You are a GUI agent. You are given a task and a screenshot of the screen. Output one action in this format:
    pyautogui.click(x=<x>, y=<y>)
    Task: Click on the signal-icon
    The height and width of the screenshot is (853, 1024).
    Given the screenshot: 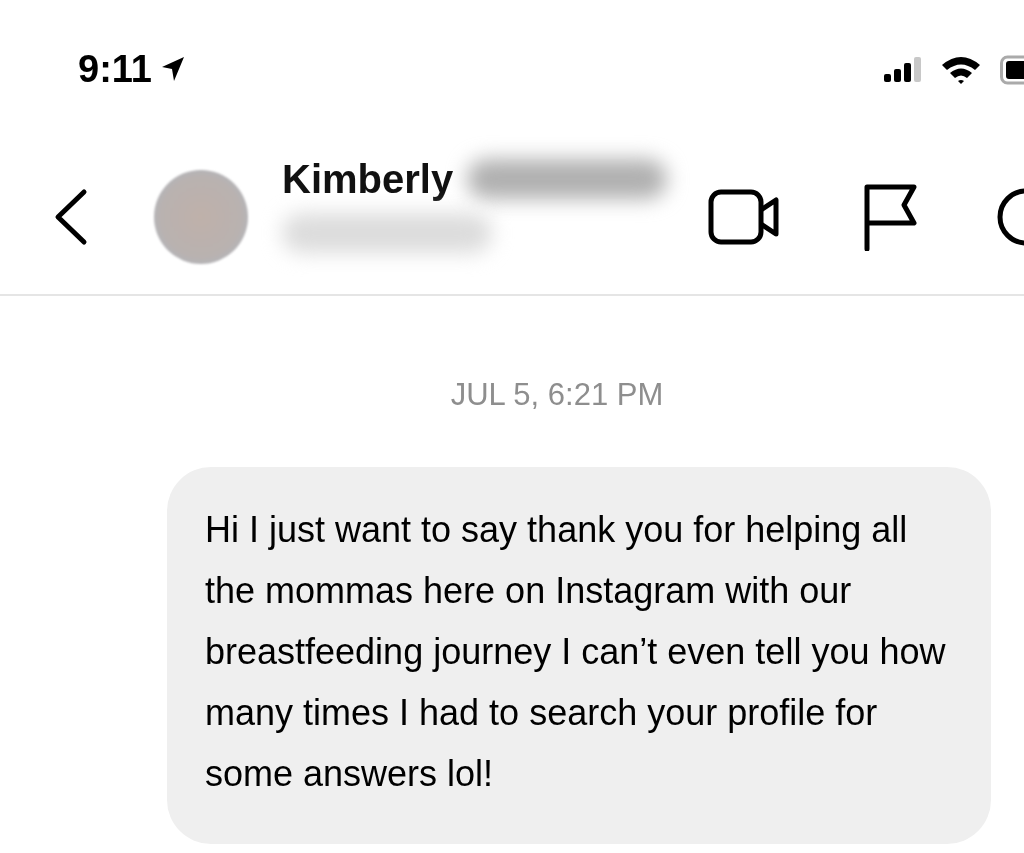 What is the action you would take?
    pyautogui.click(x=903, y=70)
    